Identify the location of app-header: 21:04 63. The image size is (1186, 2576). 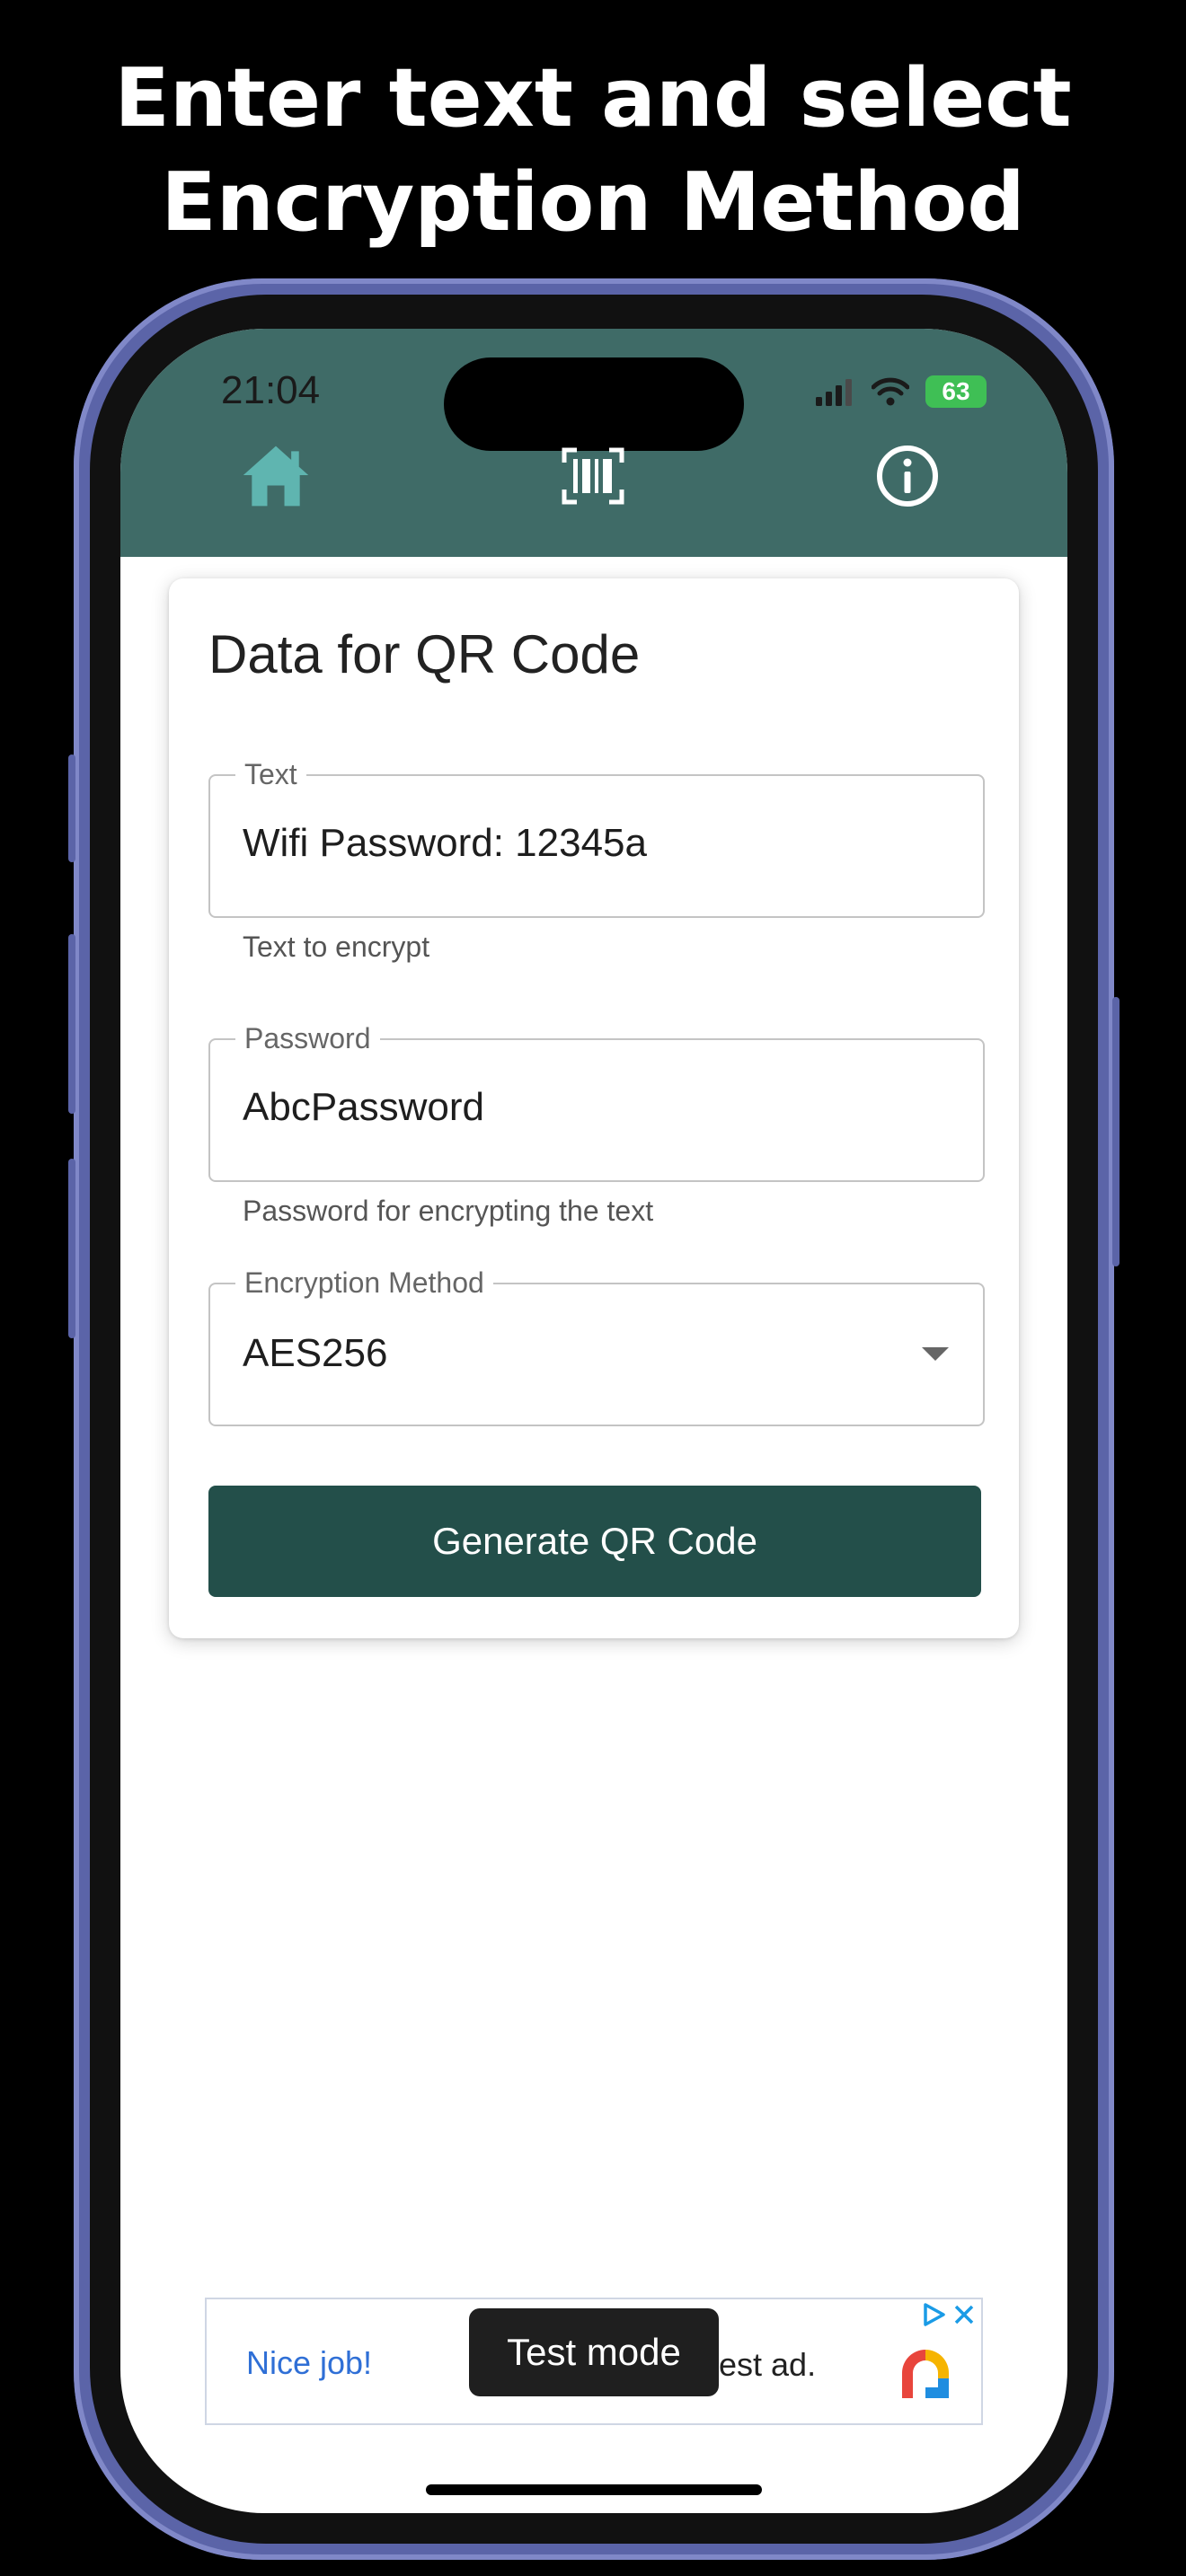
(593, 443).